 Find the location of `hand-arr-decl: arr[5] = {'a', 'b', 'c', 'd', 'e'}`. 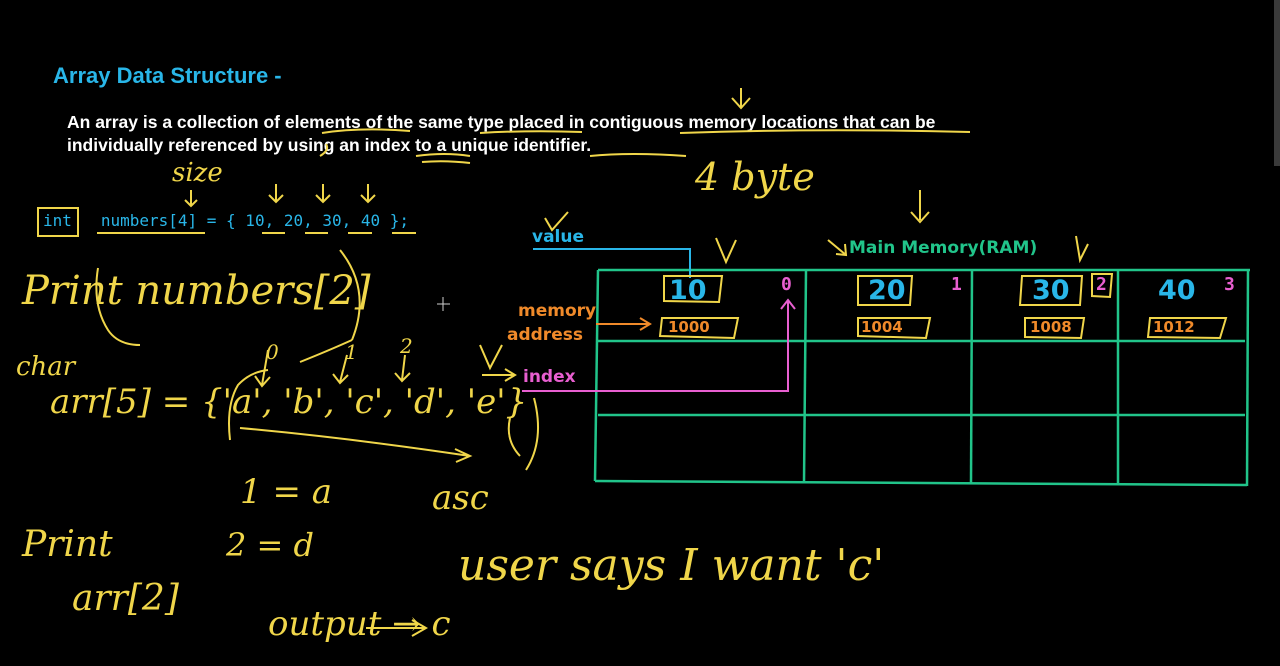

hand-arr-decl: arr[5] = {'a', 'b', 'c', 'd', 'e'} is located at coordinates (289, 402).